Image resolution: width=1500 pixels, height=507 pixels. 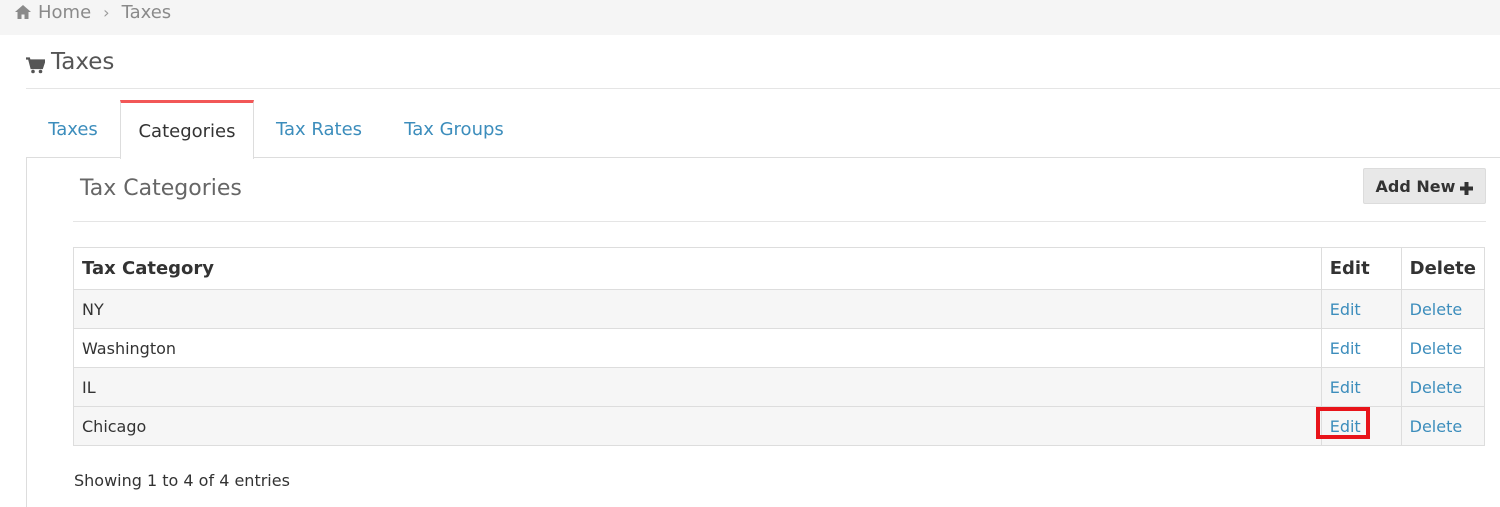 I want to click on tax-category-cell: Chicago, so click(x=697, y=426).